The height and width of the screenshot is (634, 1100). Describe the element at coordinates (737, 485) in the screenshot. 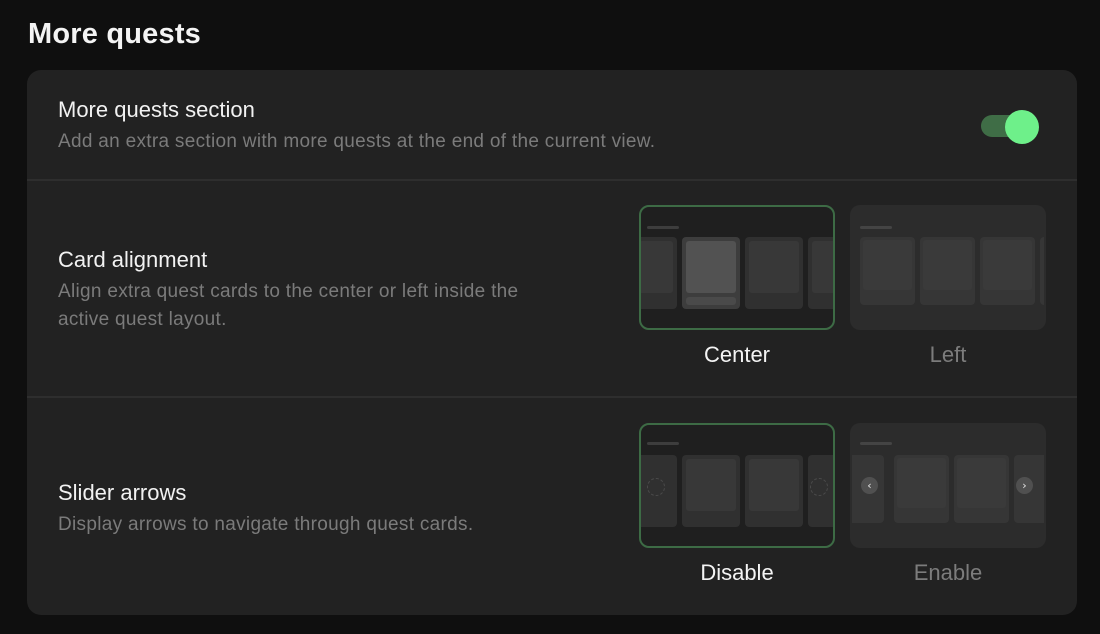

I see `arrows-disable-preview` at that location.